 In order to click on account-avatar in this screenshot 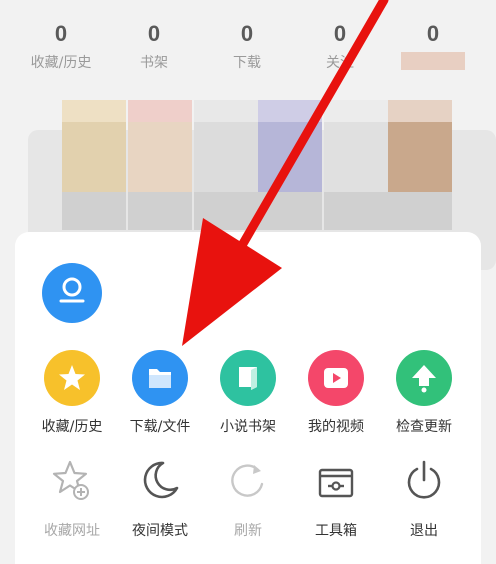, I will do `click(72, 293)`.